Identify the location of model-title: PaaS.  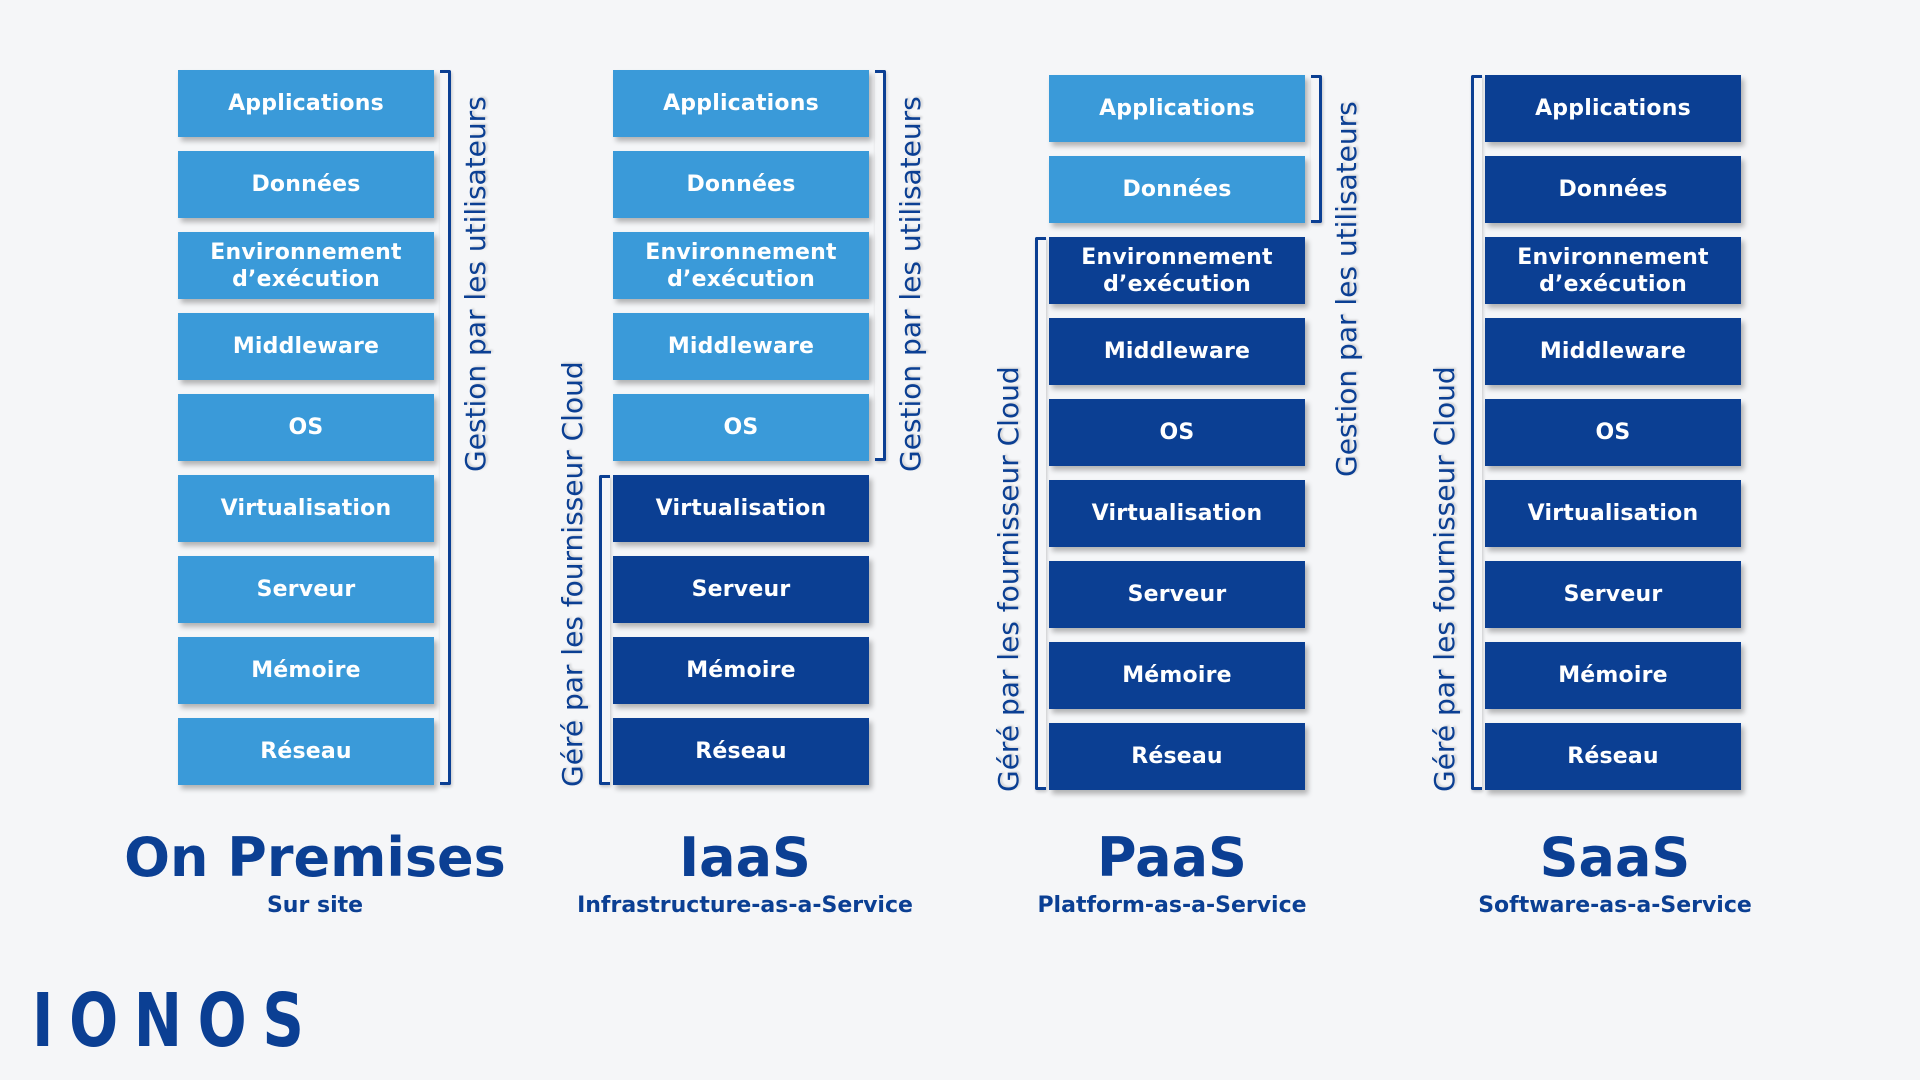
(1172, 857).